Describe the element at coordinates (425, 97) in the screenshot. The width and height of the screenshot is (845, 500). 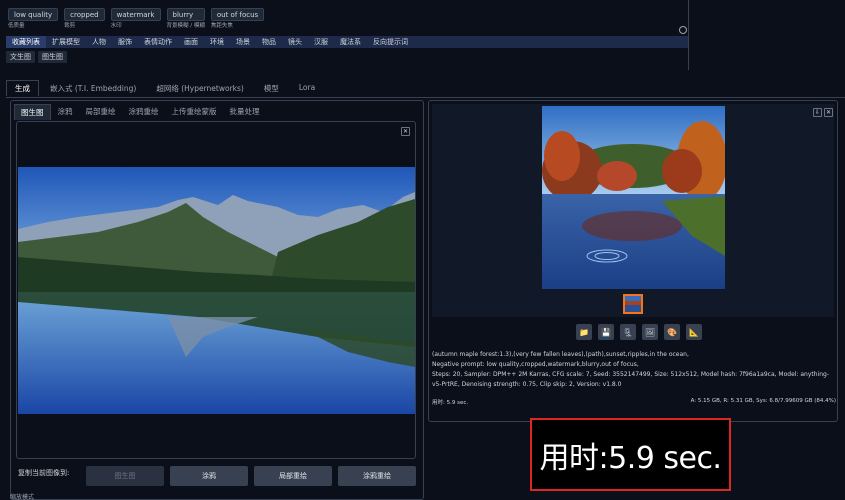
I see `tab-divider` at that location.